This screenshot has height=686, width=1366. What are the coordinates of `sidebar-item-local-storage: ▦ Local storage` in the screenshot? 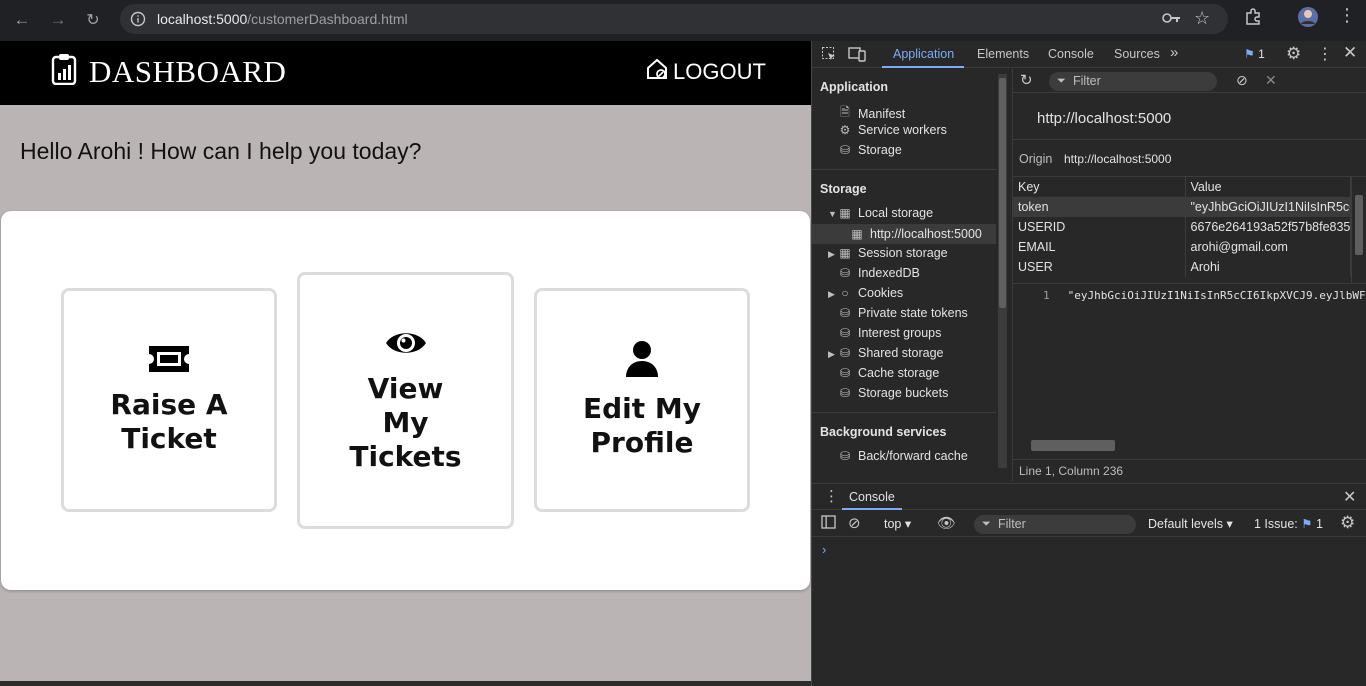 It's located at (885, 213).